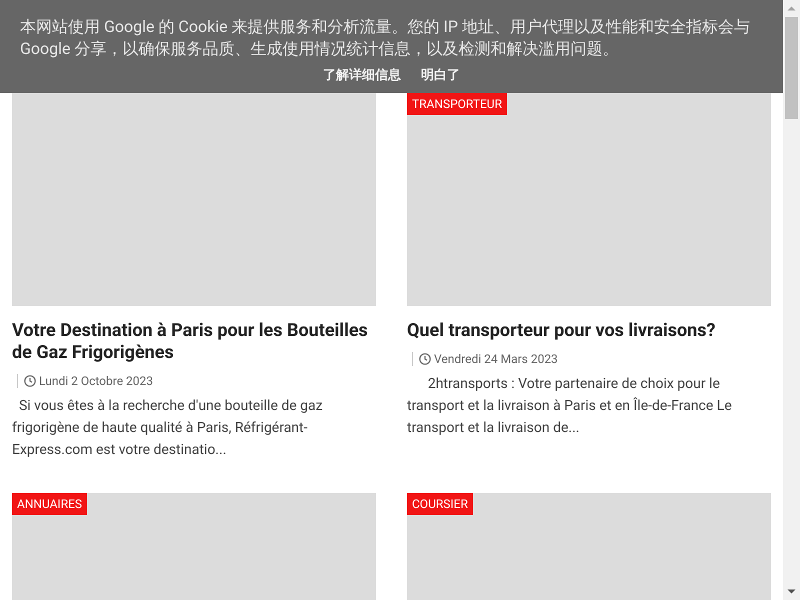 Image resolution: width=800 pixels, height=600 pixels. What do you see at coordinates (96, 381) in the screenshot?
I see `post-date: Lundi 2 Octobre 2023` at bounding box center [96, 381].